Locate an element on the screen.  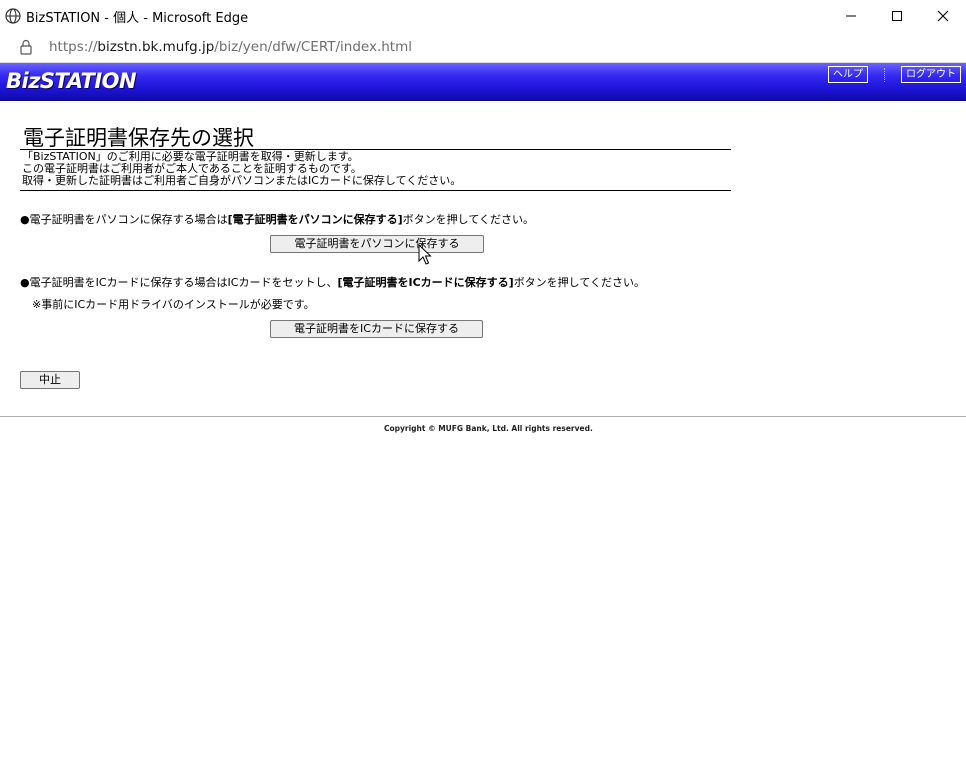
ic-driver-note: ※事前にICカード用ドライバのインストールが必要です。 is located at coordinates (173, 304).